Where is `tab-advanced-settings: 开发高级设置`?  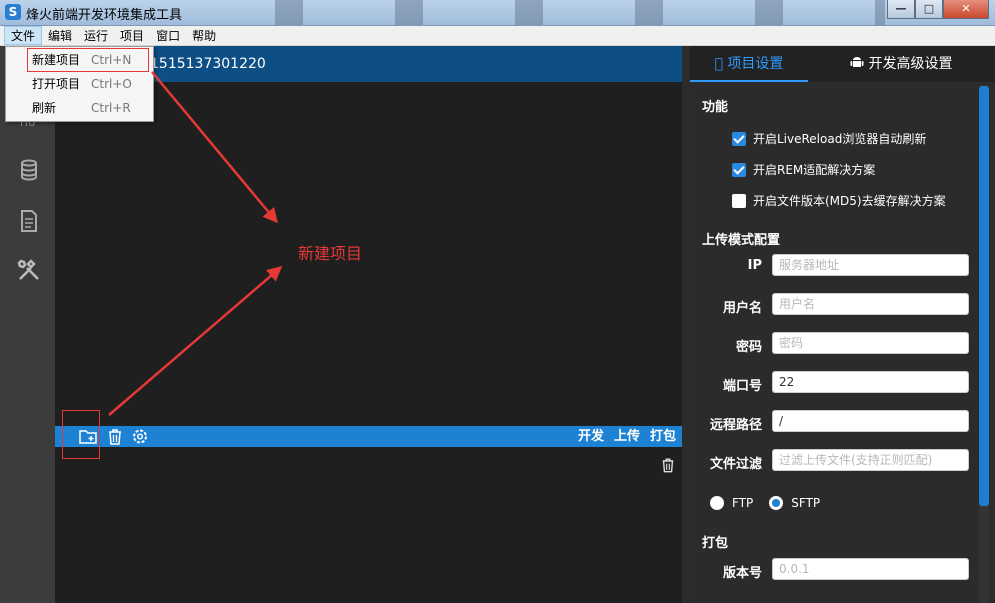
tab-advanced-settings: 开发高级设置 is located at coordinates (910, 64).